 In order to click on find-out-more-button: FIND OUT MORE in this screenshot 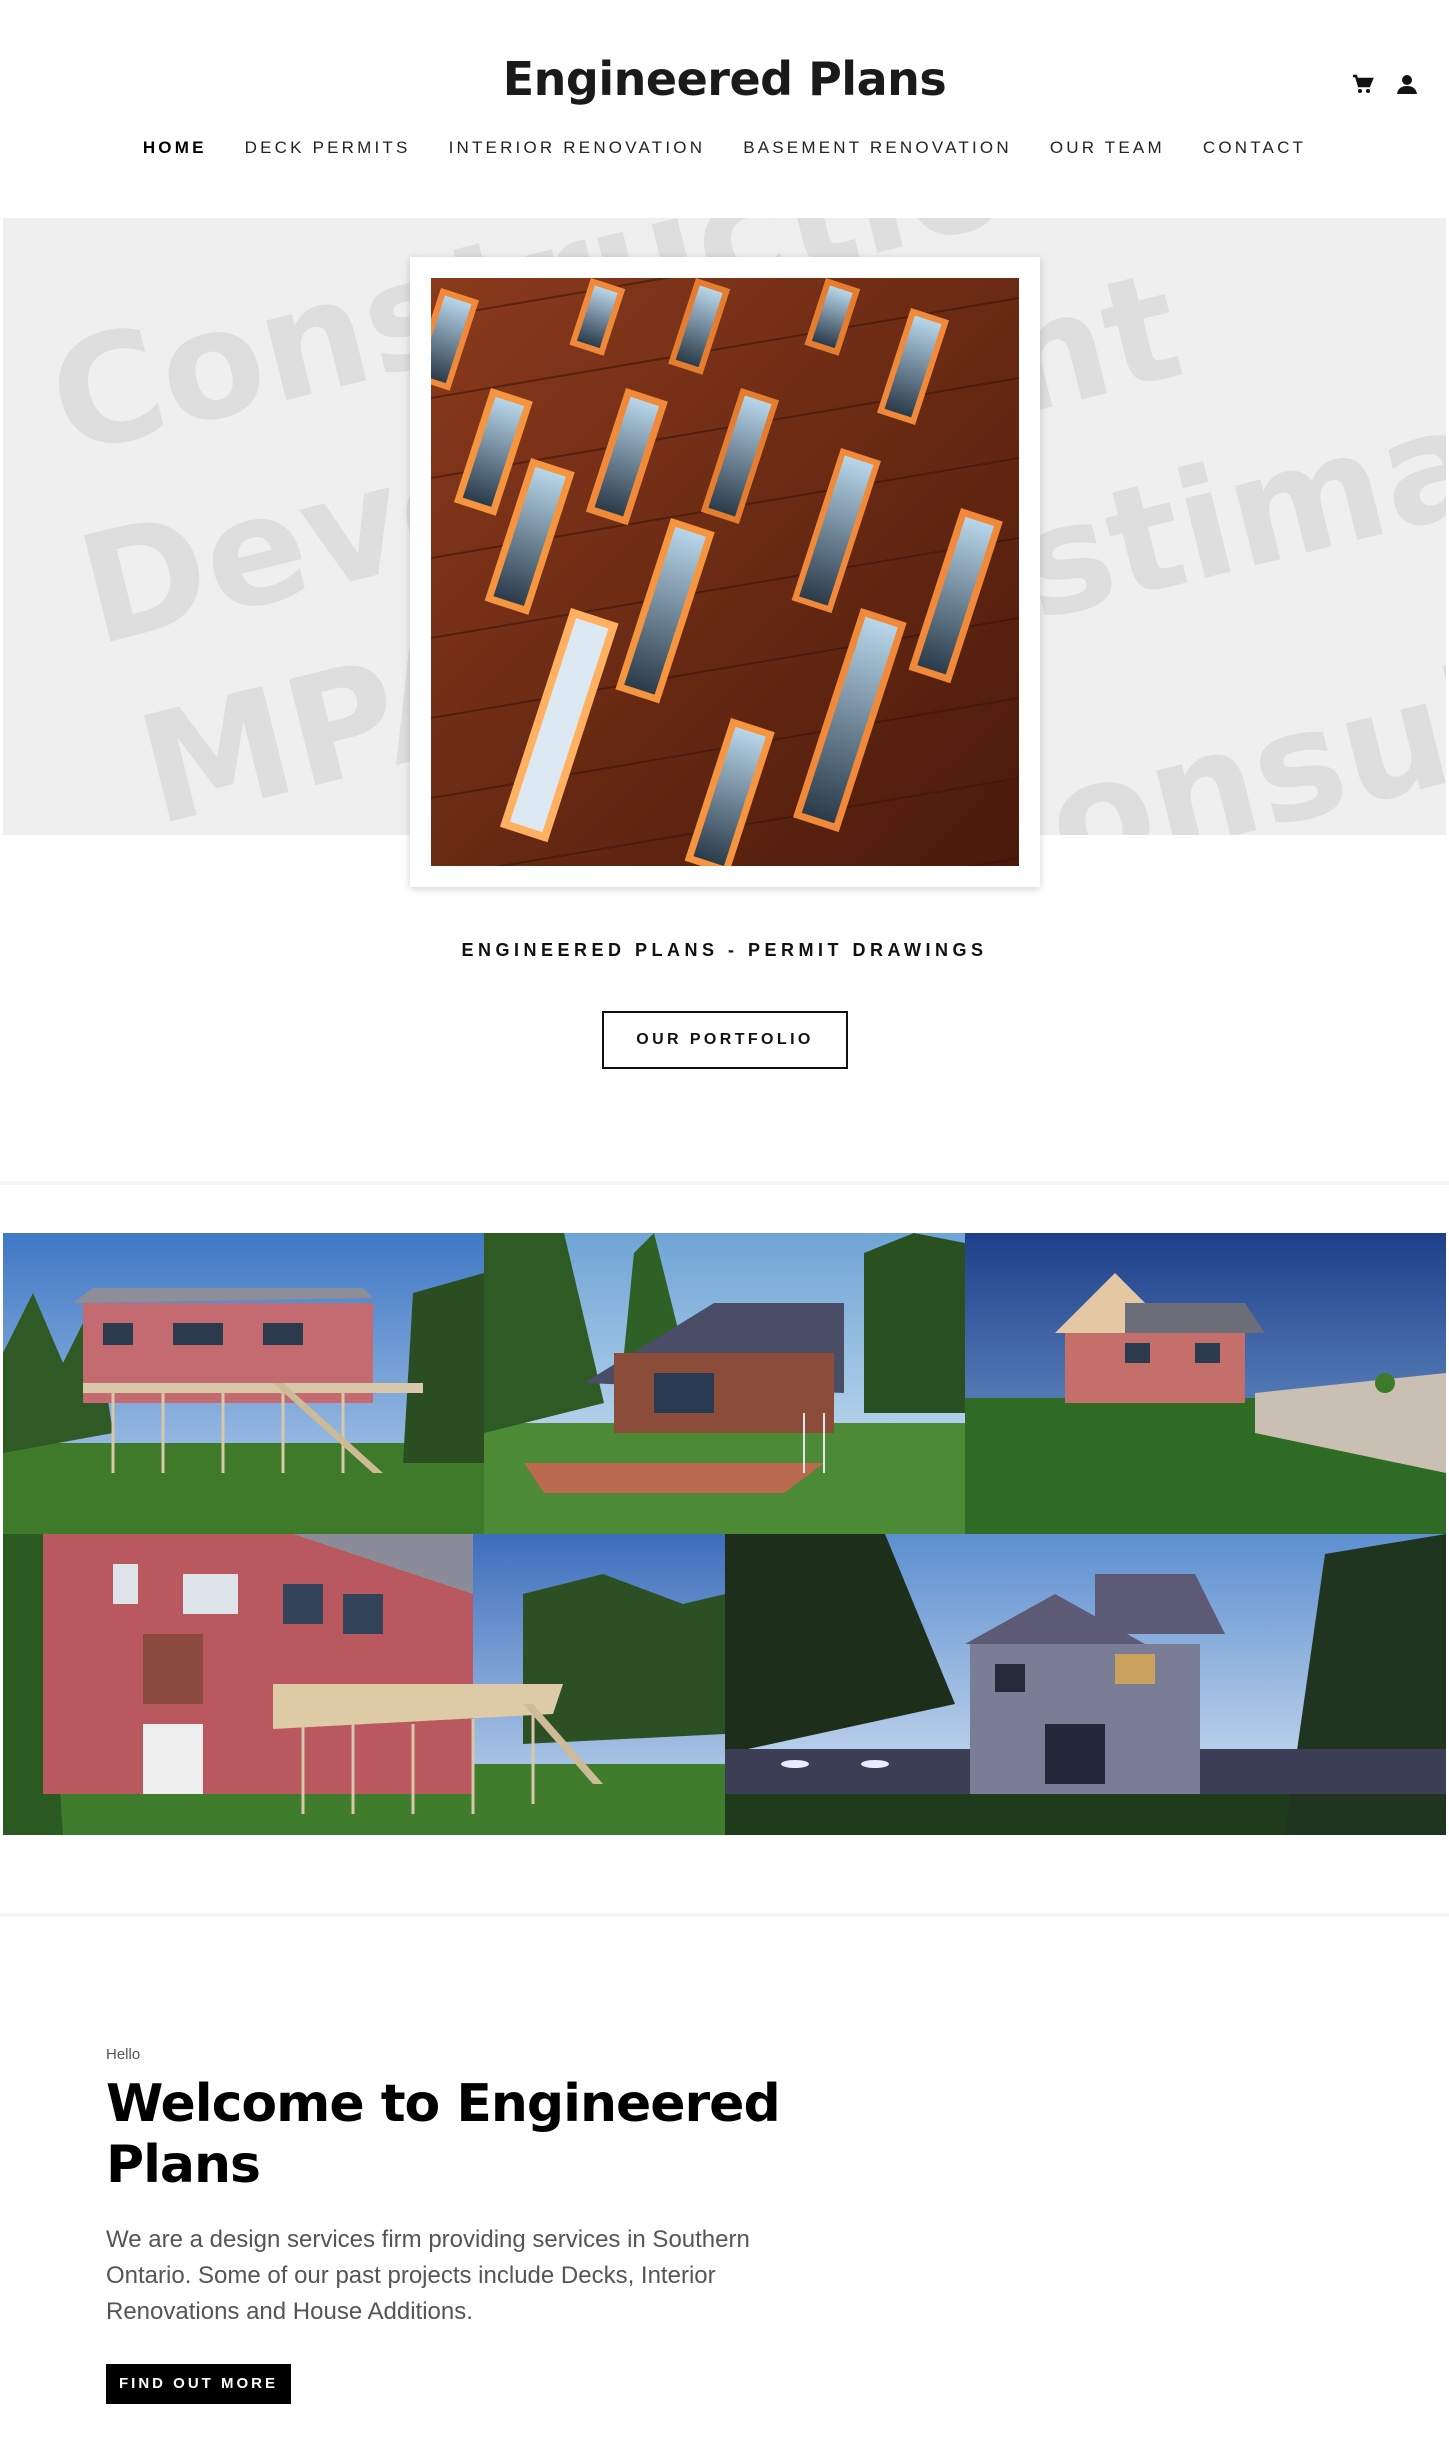, I will do `click(198, 2384)`.